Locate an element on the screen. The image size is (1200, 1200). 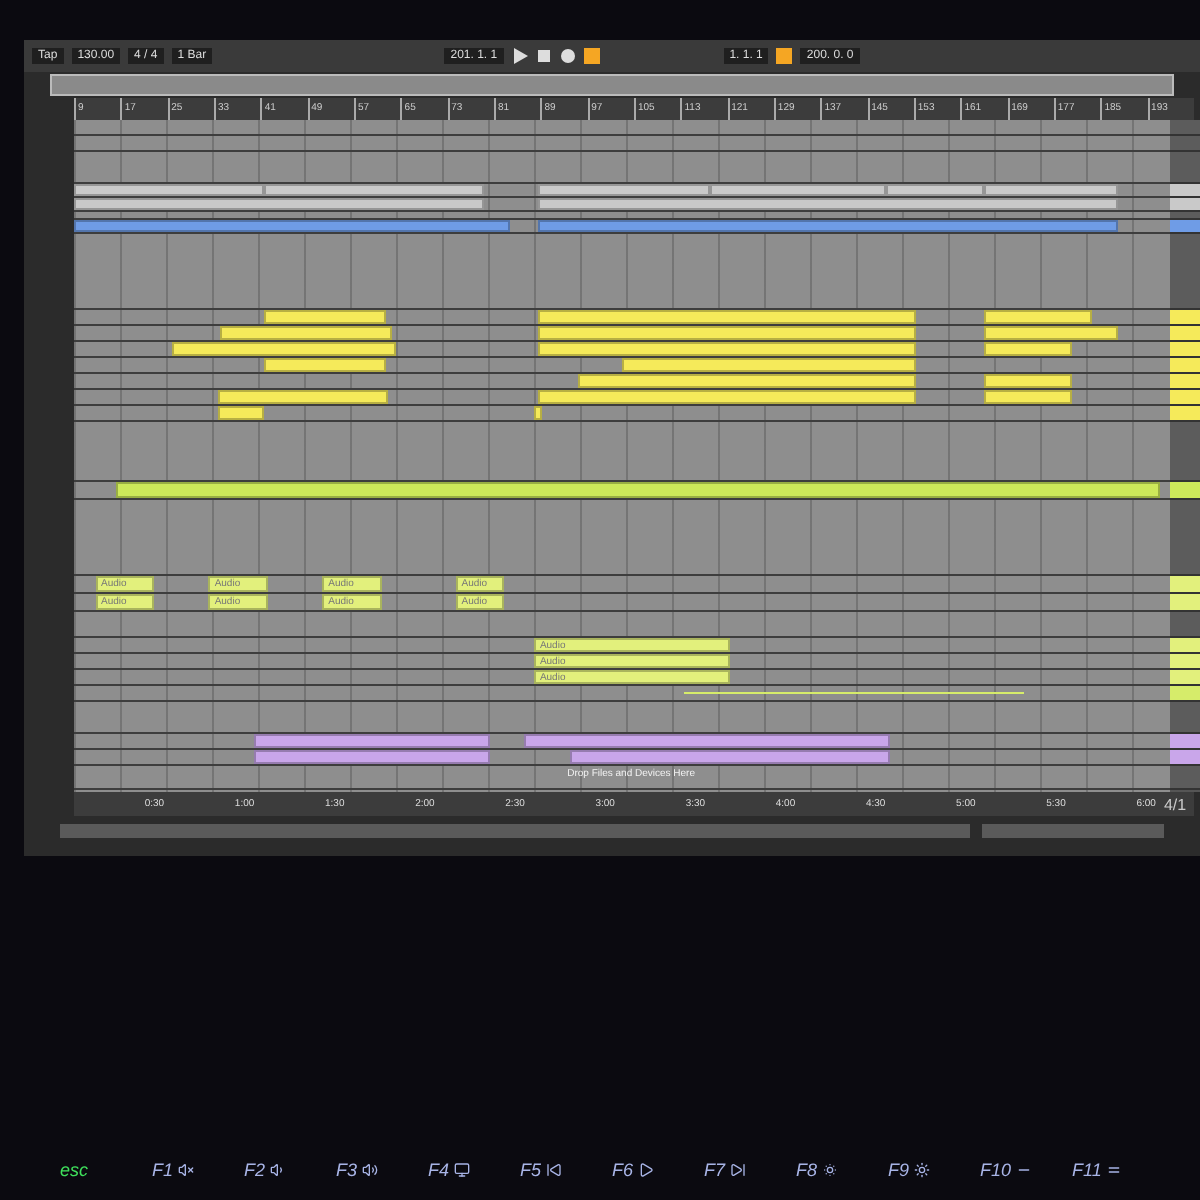
record-icon is located at coordinates (567, 56).